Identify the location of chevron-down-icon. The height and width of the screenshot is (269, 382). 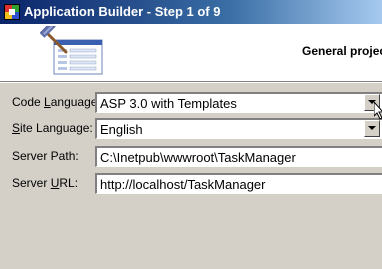
(372, 128).